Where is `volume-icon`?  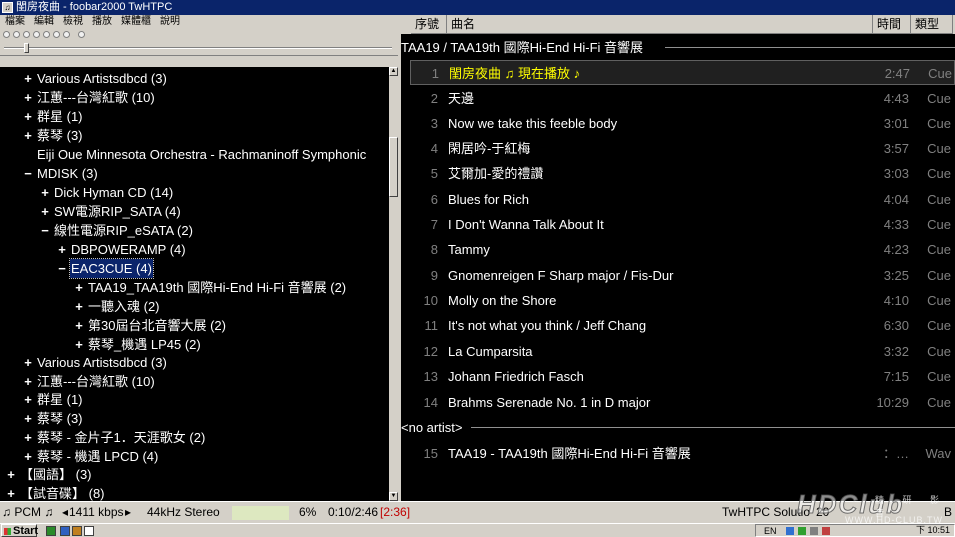
volume-icon is located at coordinates (81, 34).